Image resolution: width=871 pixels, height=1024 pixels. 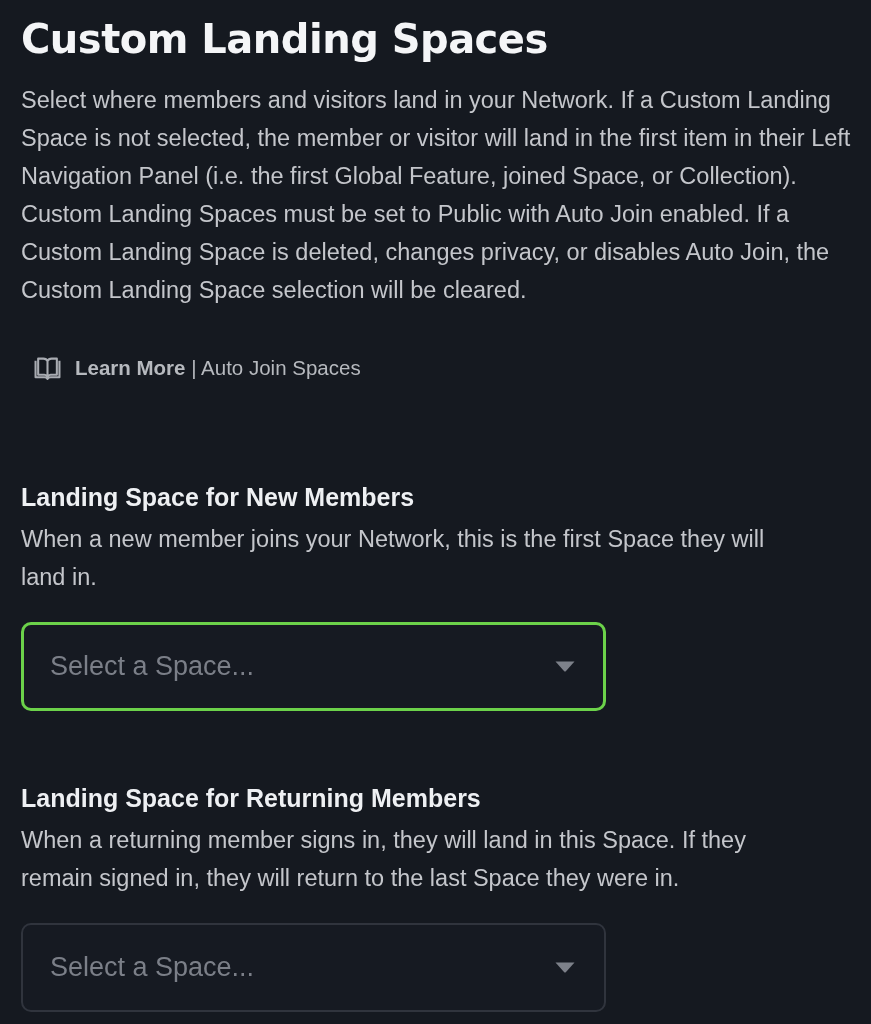 What do you see at coordinates (285, 39) in the screenshot?
I see `page-title: Custom Landing Spaces` at bounding box center [285, 39].